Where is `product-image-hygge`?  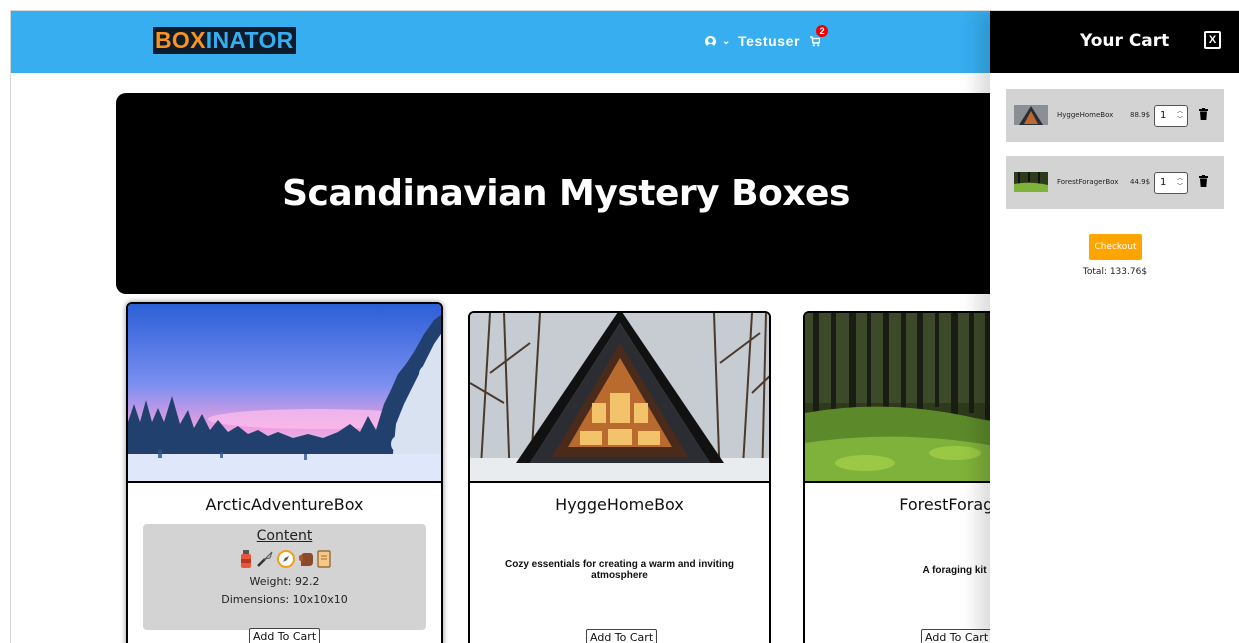 product-image-hygge is located at coordinates (619, 398).